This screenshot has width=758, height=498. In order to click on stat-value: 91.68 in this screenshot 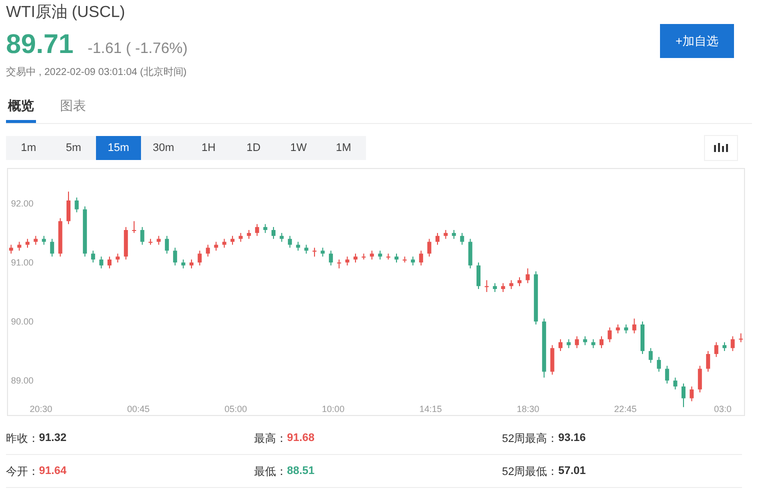, I will do `click(301, 438)`.